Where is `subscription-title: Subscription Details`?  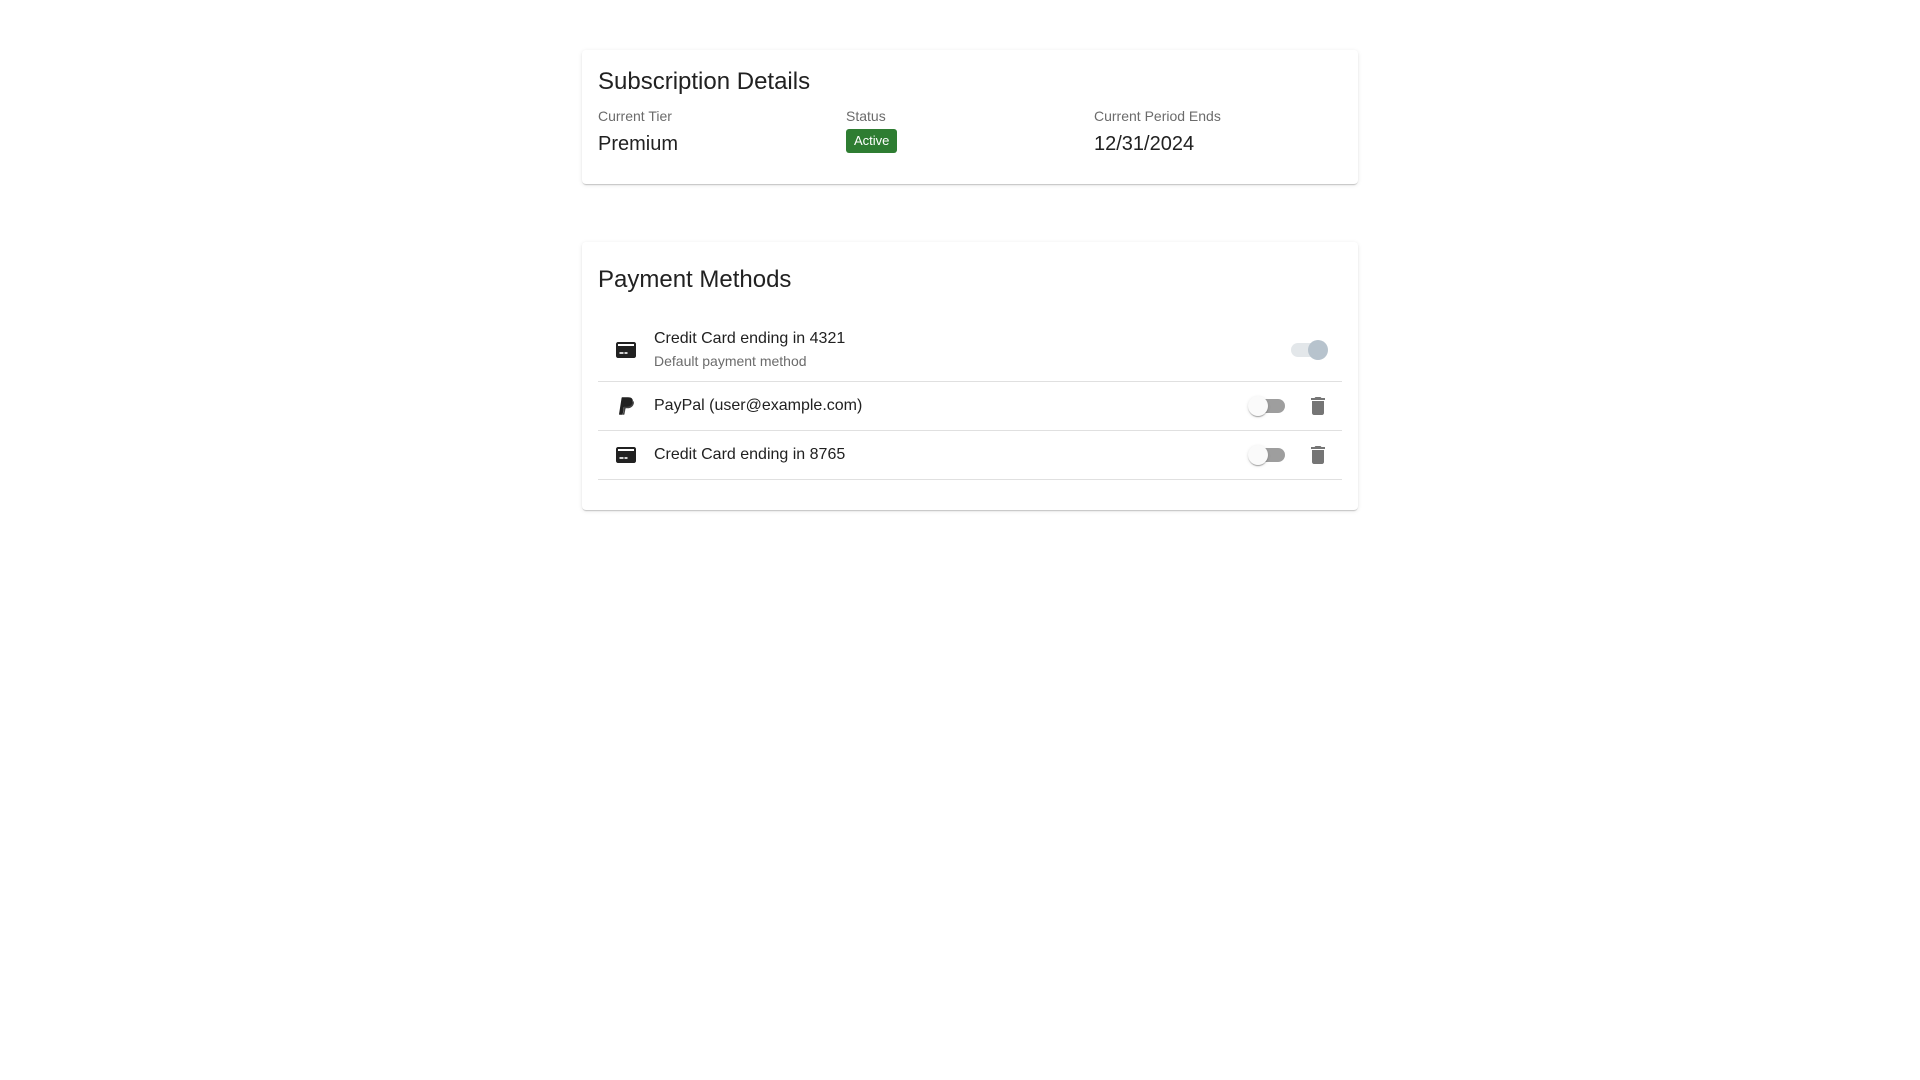 subscription-title: Subscription Details is located at coordinates (704, 81).